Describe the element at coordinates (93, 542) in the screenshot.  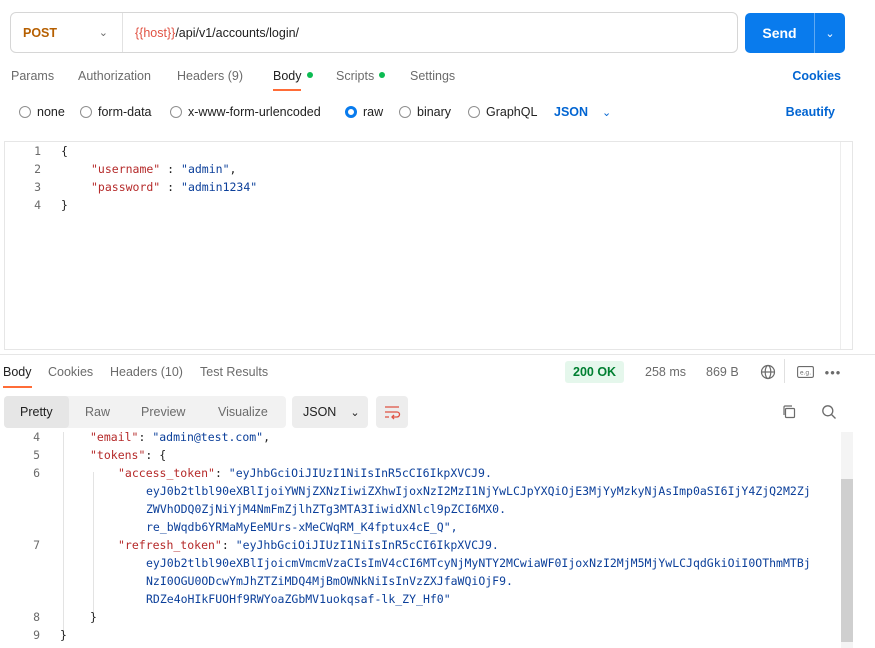
I see `indent-guide` at that location.